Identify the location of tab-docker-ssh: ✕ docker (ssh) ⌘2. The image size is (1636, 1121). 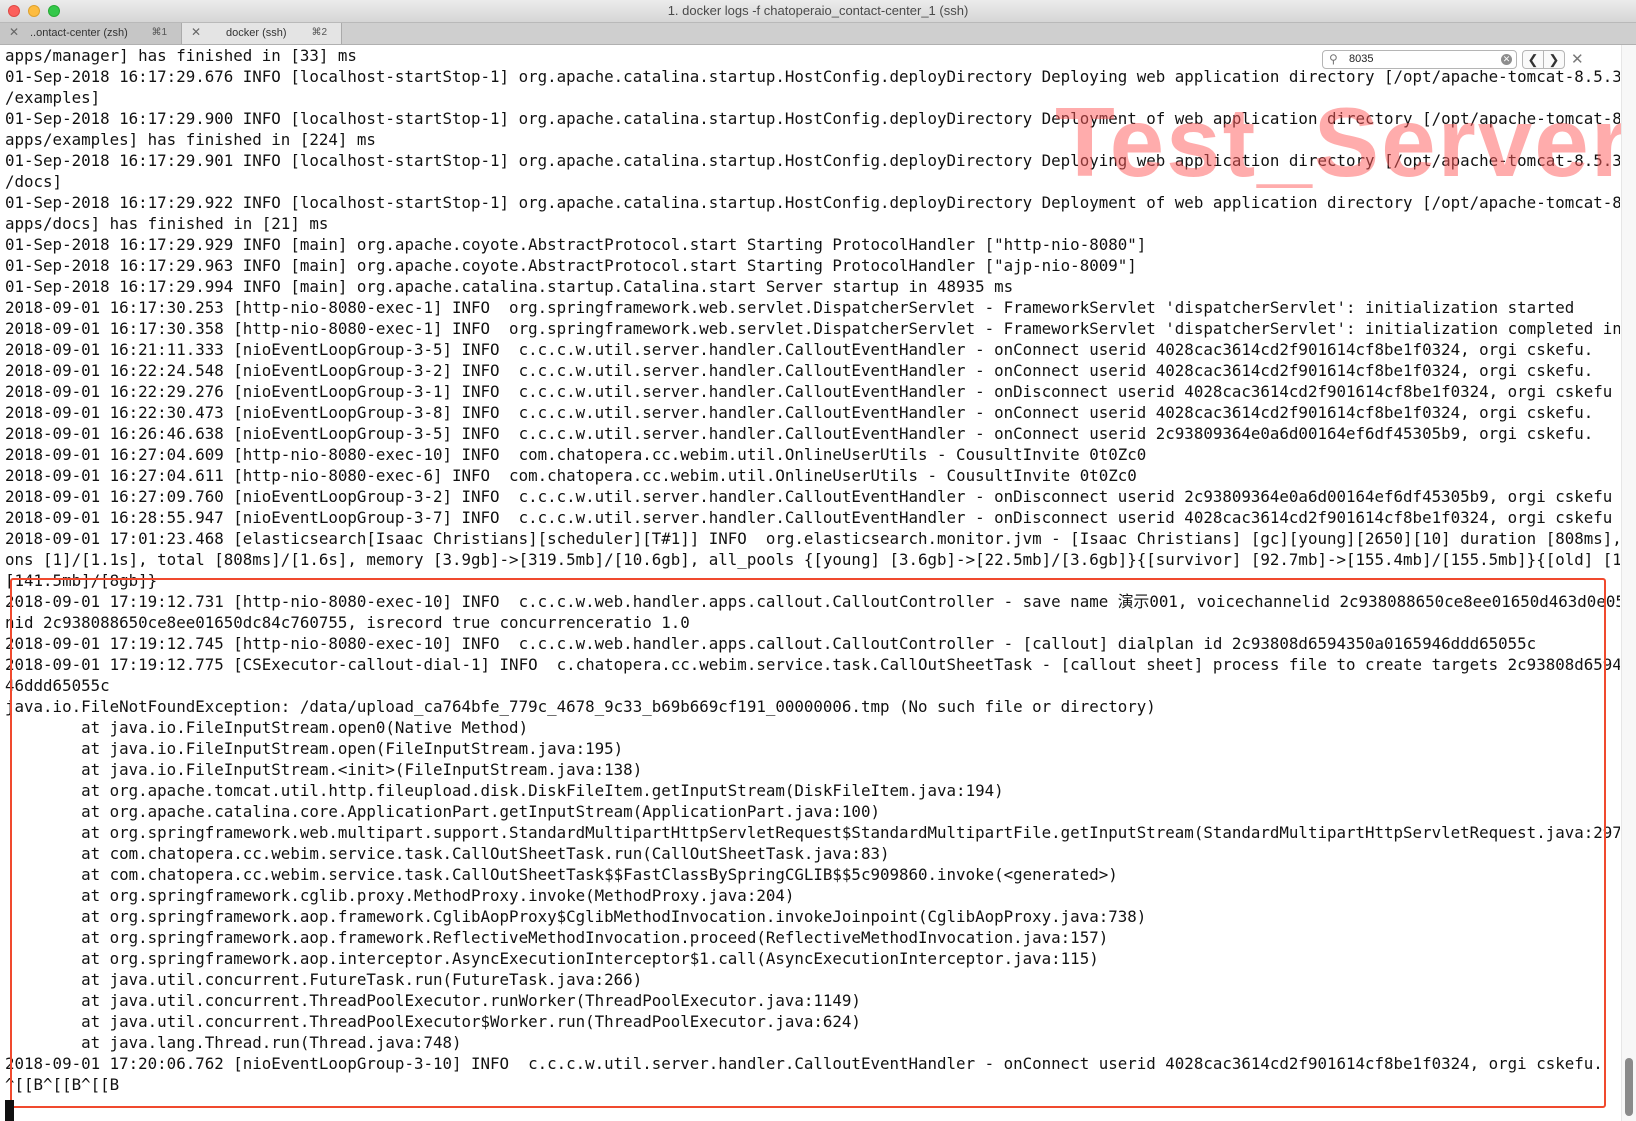
(262, 33).